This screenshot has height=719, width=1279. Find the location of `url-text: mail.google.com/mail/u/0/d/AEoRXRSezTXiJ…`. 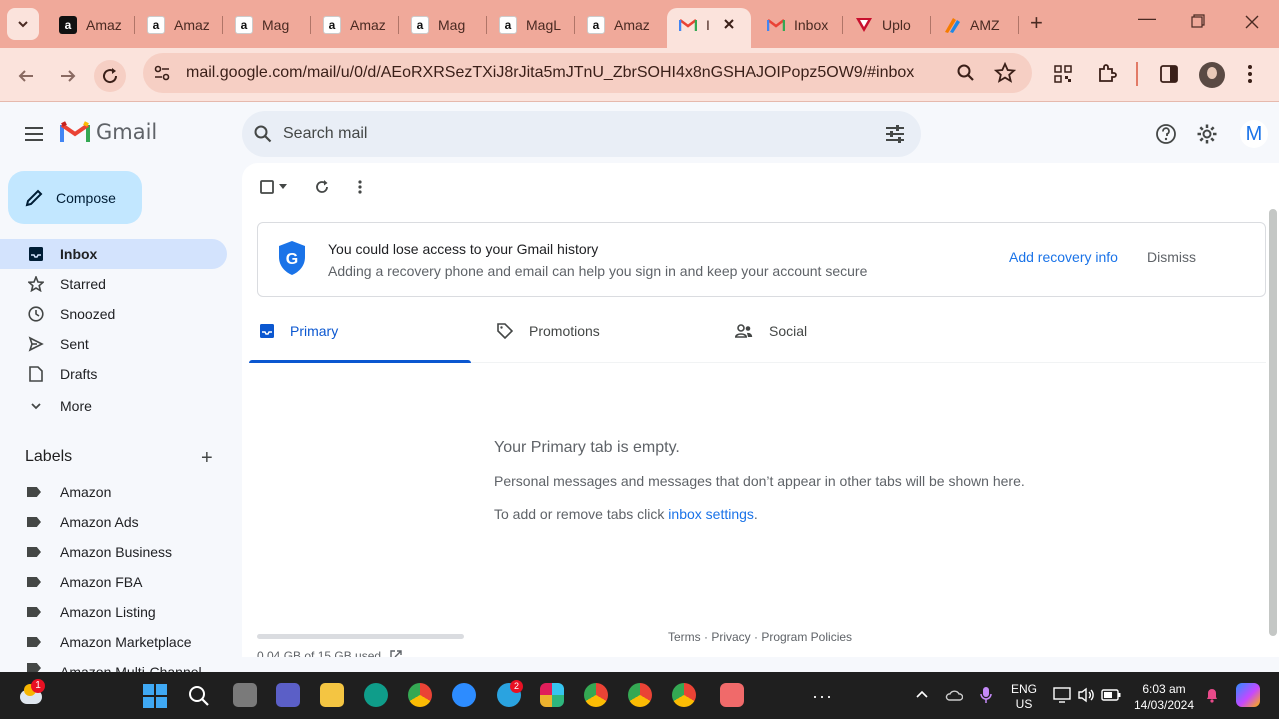

url-text: mail.google.com/mail/u/0/d/AEoRXRSezTXiJ… is located at coordinates (566, 73).